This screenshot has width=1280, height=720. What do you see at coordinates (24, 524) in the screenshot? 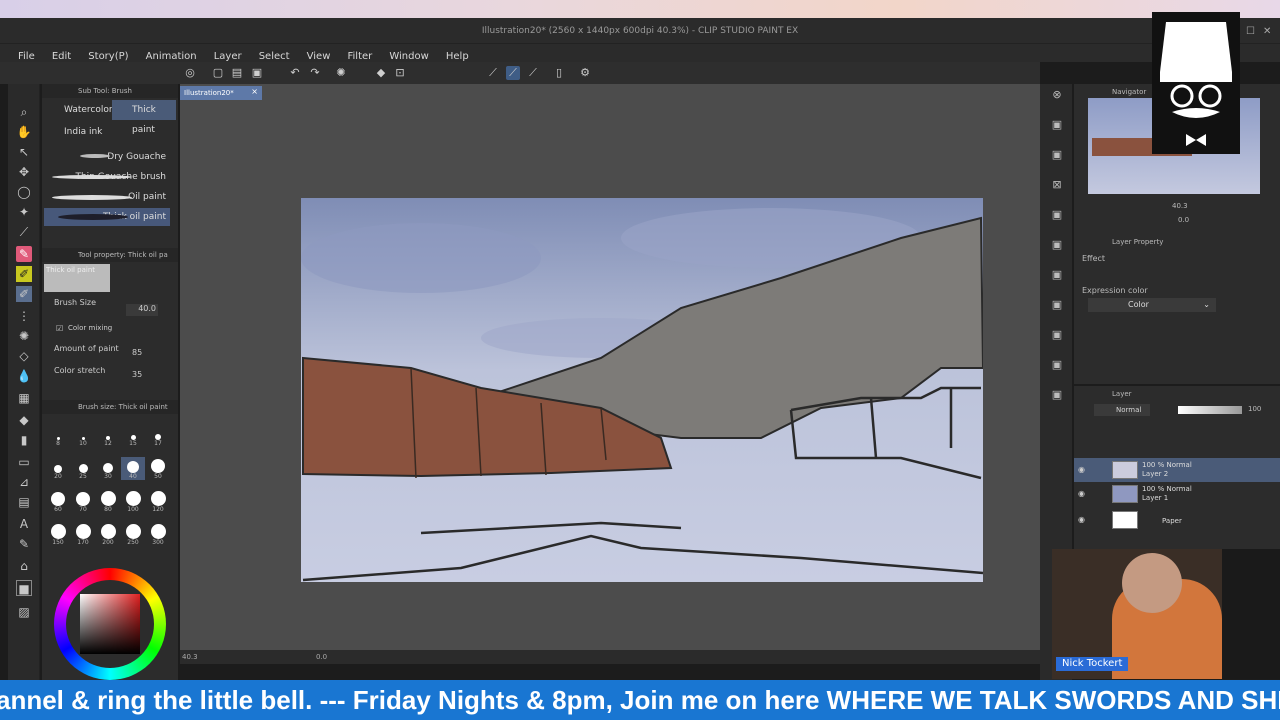
I see `text-icon: A` at bounding box center [24, 524].